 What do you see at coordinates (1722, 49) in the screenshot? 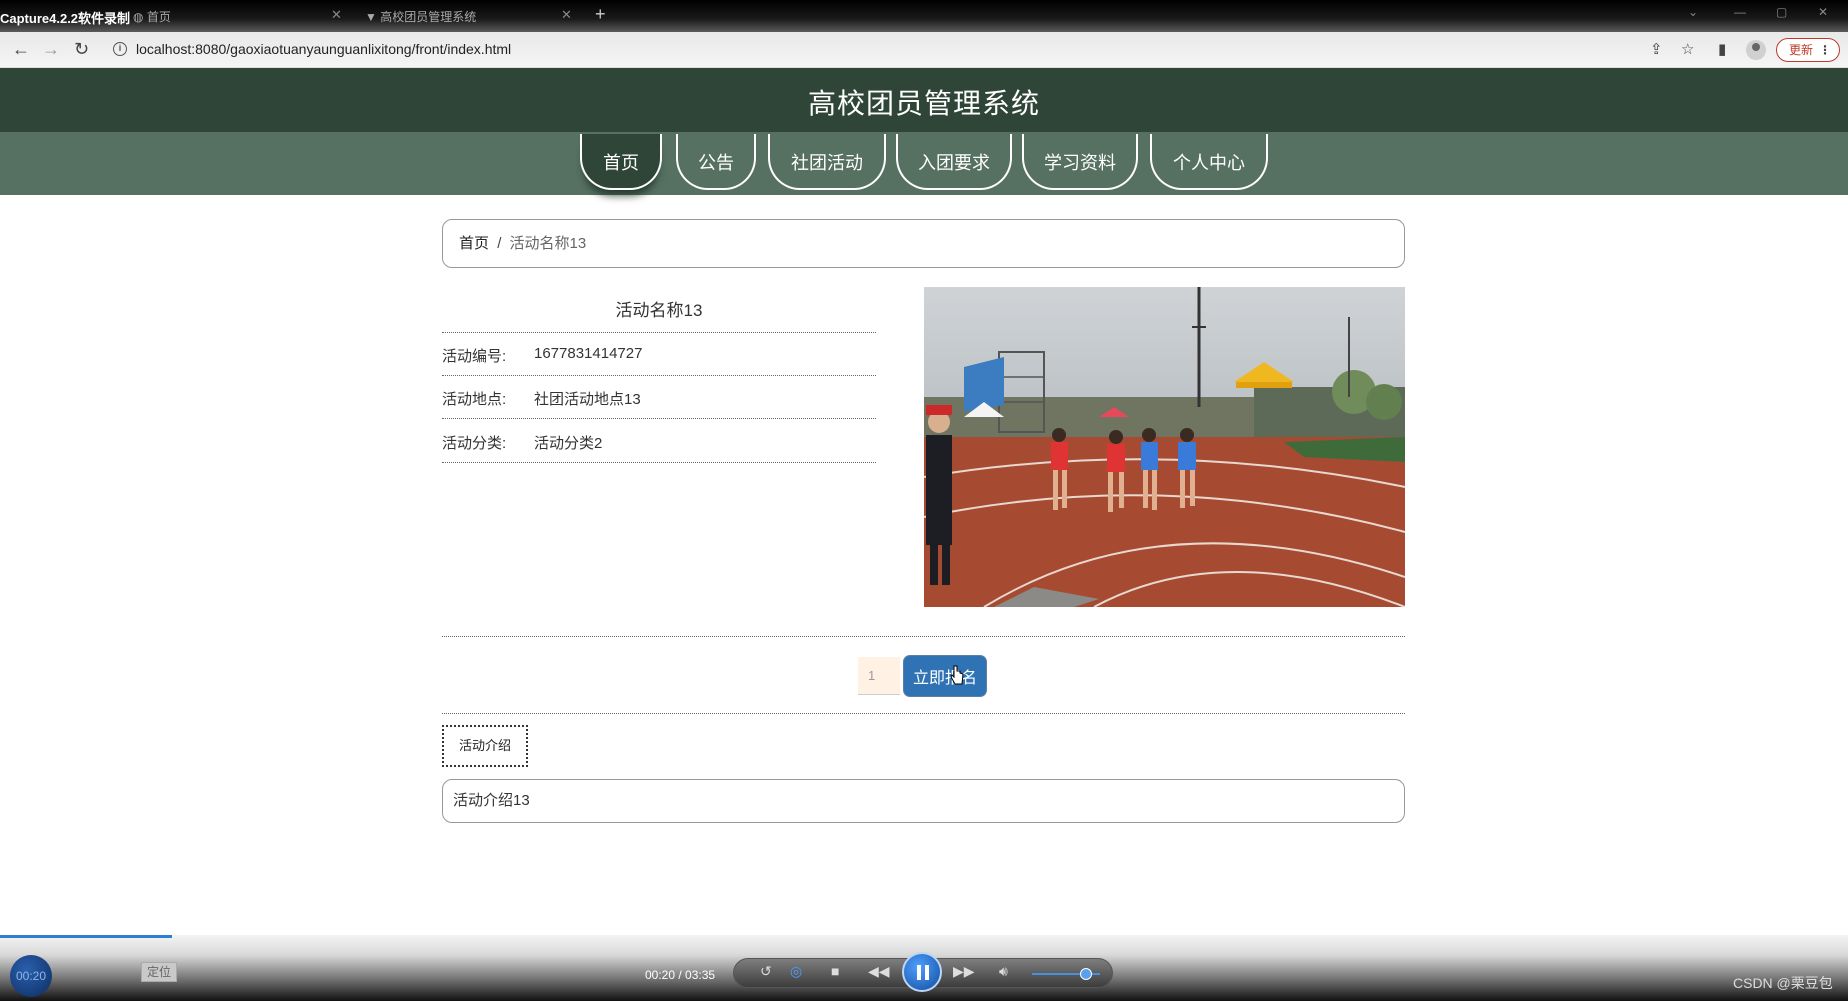
I see `sidepanel-icon: ▮` at bounding box center [1722, 49].